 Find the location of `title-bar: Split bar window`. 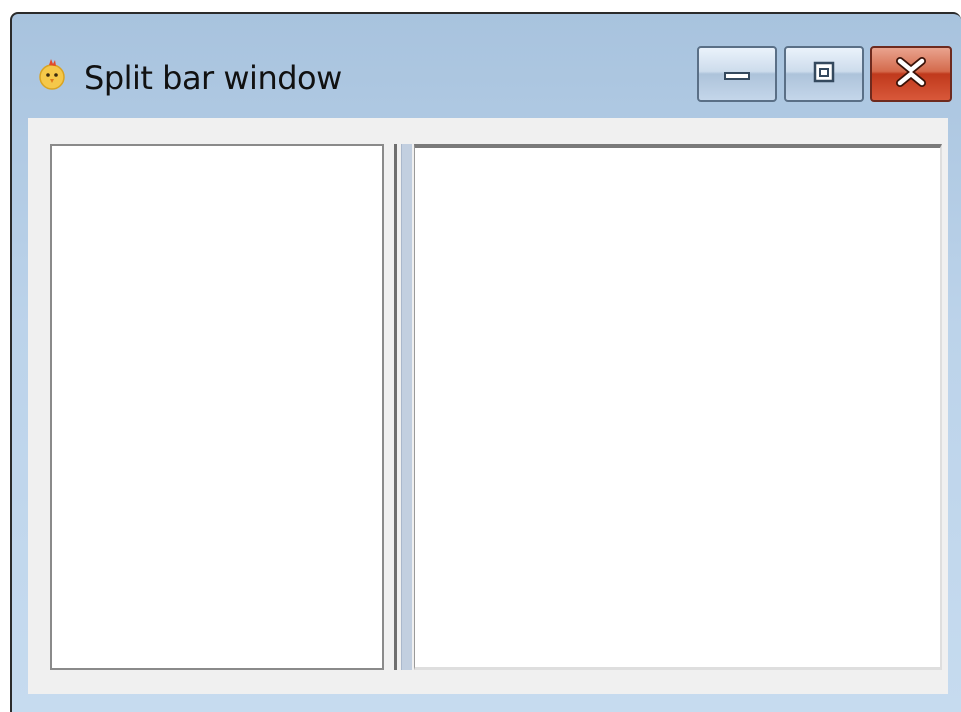

title-bar: Split bar window is located at coordinates (486, 64).